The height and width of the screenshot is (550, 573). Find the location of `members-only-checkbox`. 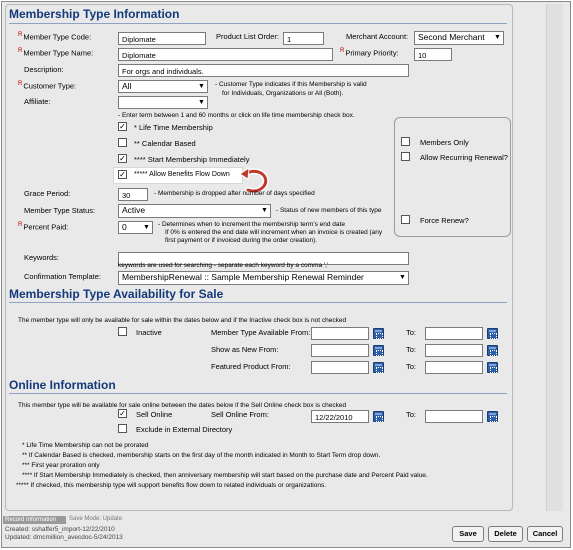

members-only-checkbox is located at coordinates (405, 141).